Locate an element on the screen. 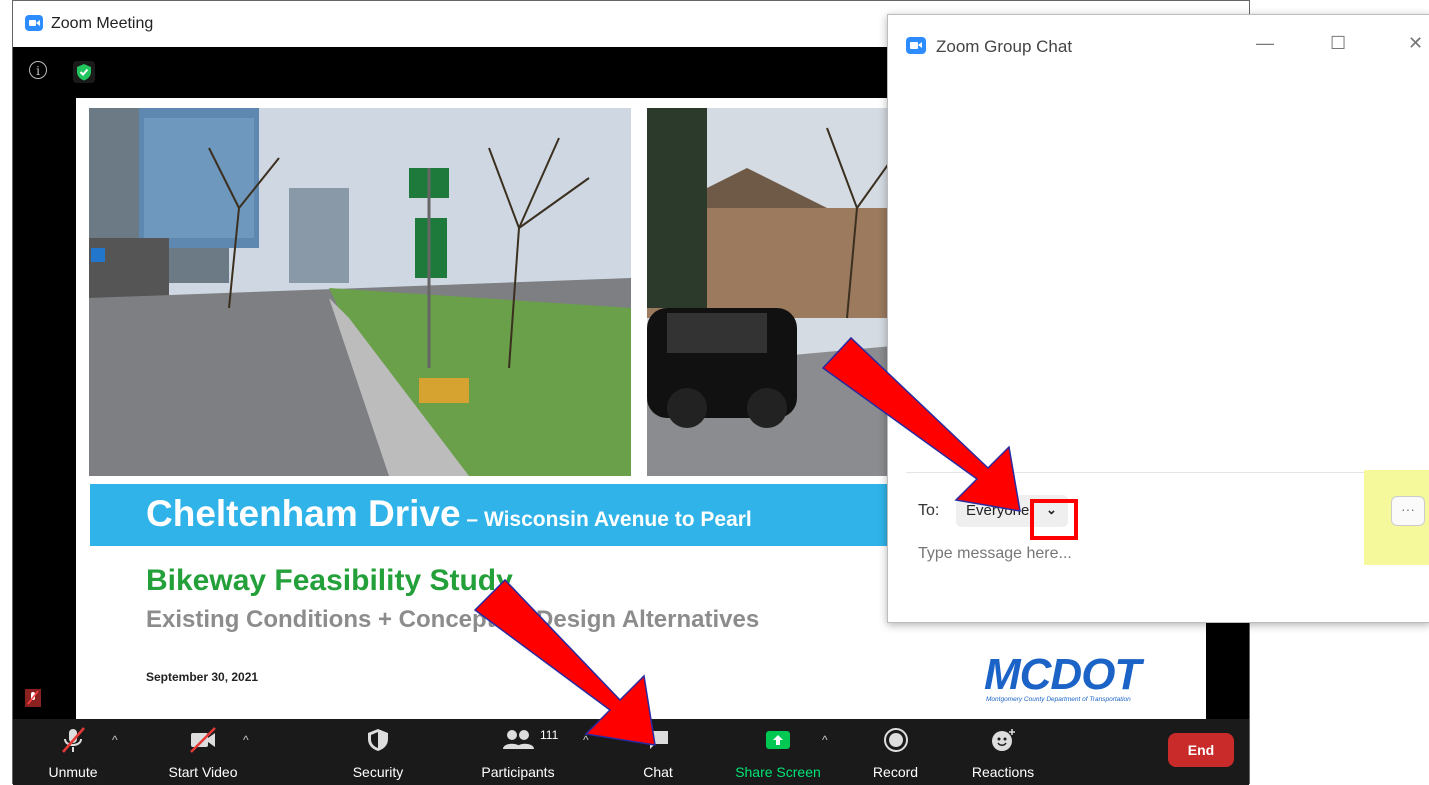  chat-bubble-icon is located at coordinates (658, 740).